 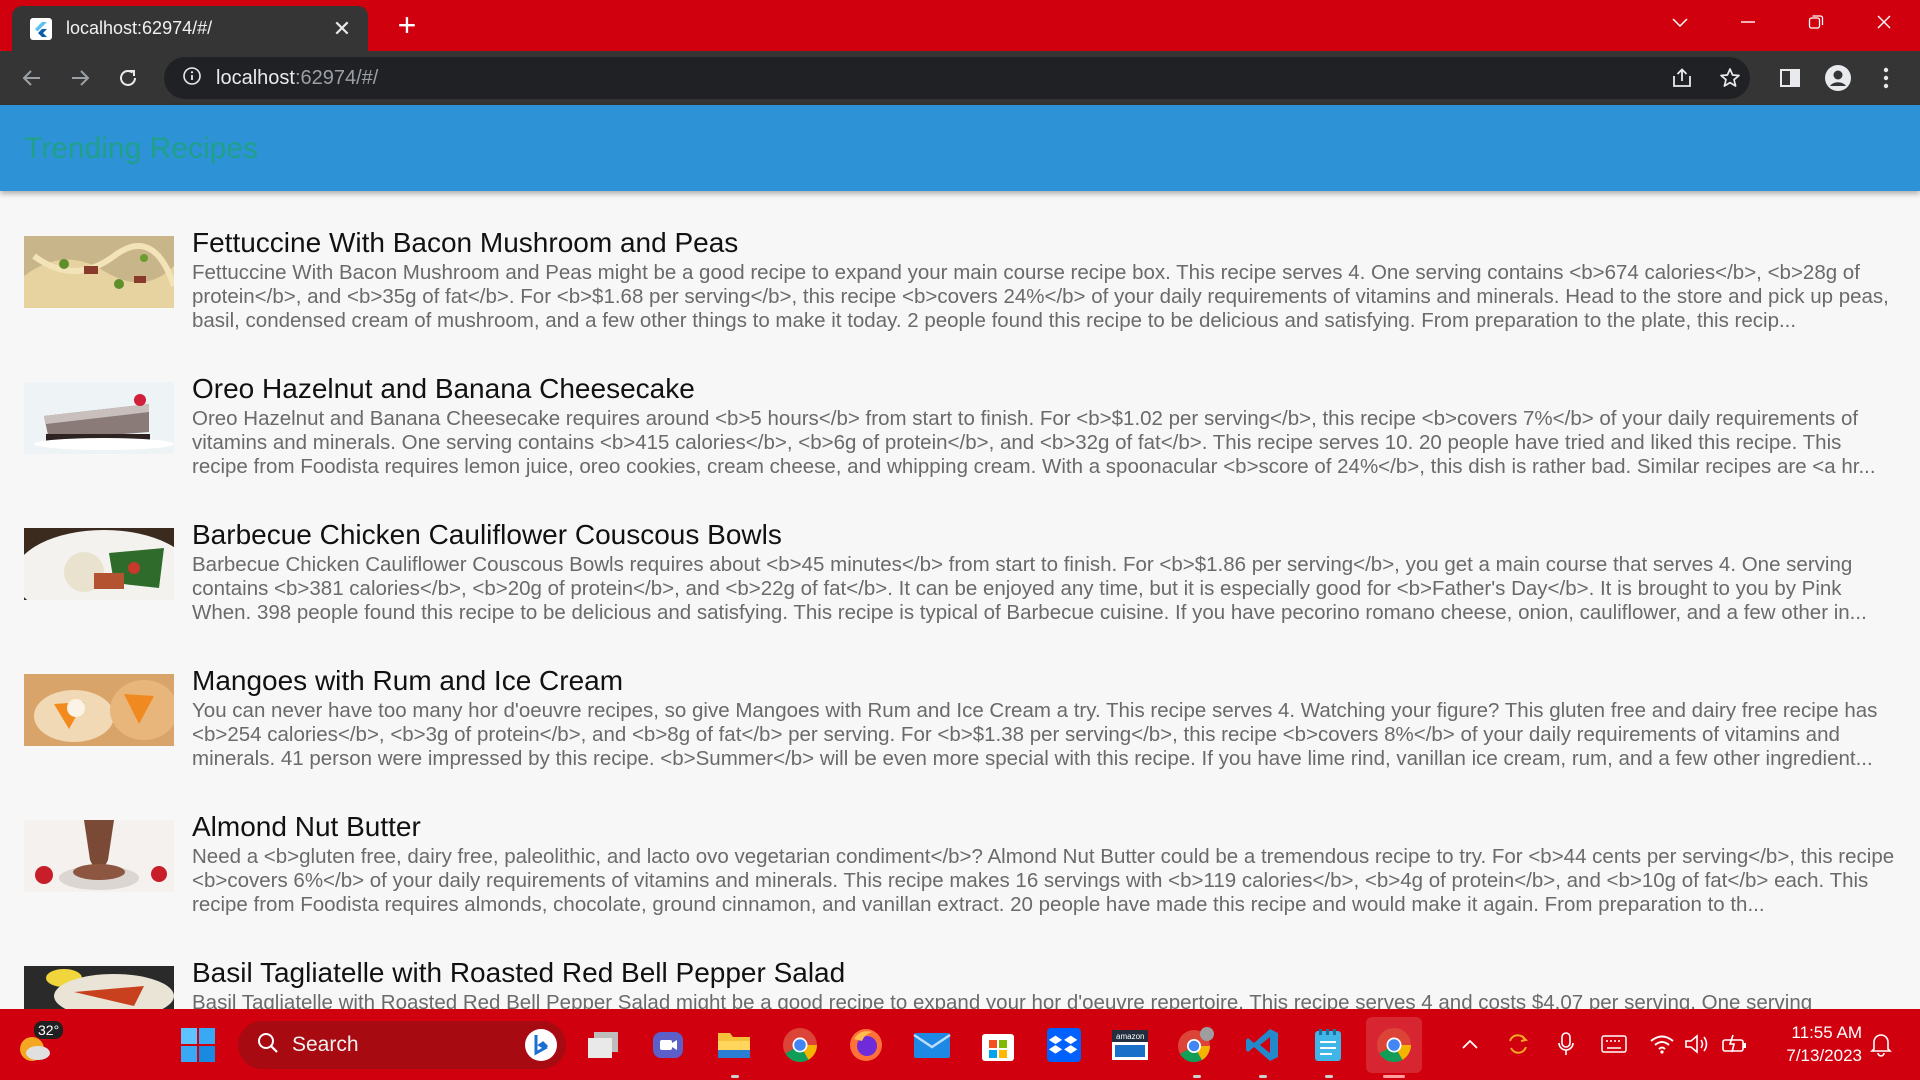 I want to click on app-bar: Trending Recipes, so click(x=960, y=148).